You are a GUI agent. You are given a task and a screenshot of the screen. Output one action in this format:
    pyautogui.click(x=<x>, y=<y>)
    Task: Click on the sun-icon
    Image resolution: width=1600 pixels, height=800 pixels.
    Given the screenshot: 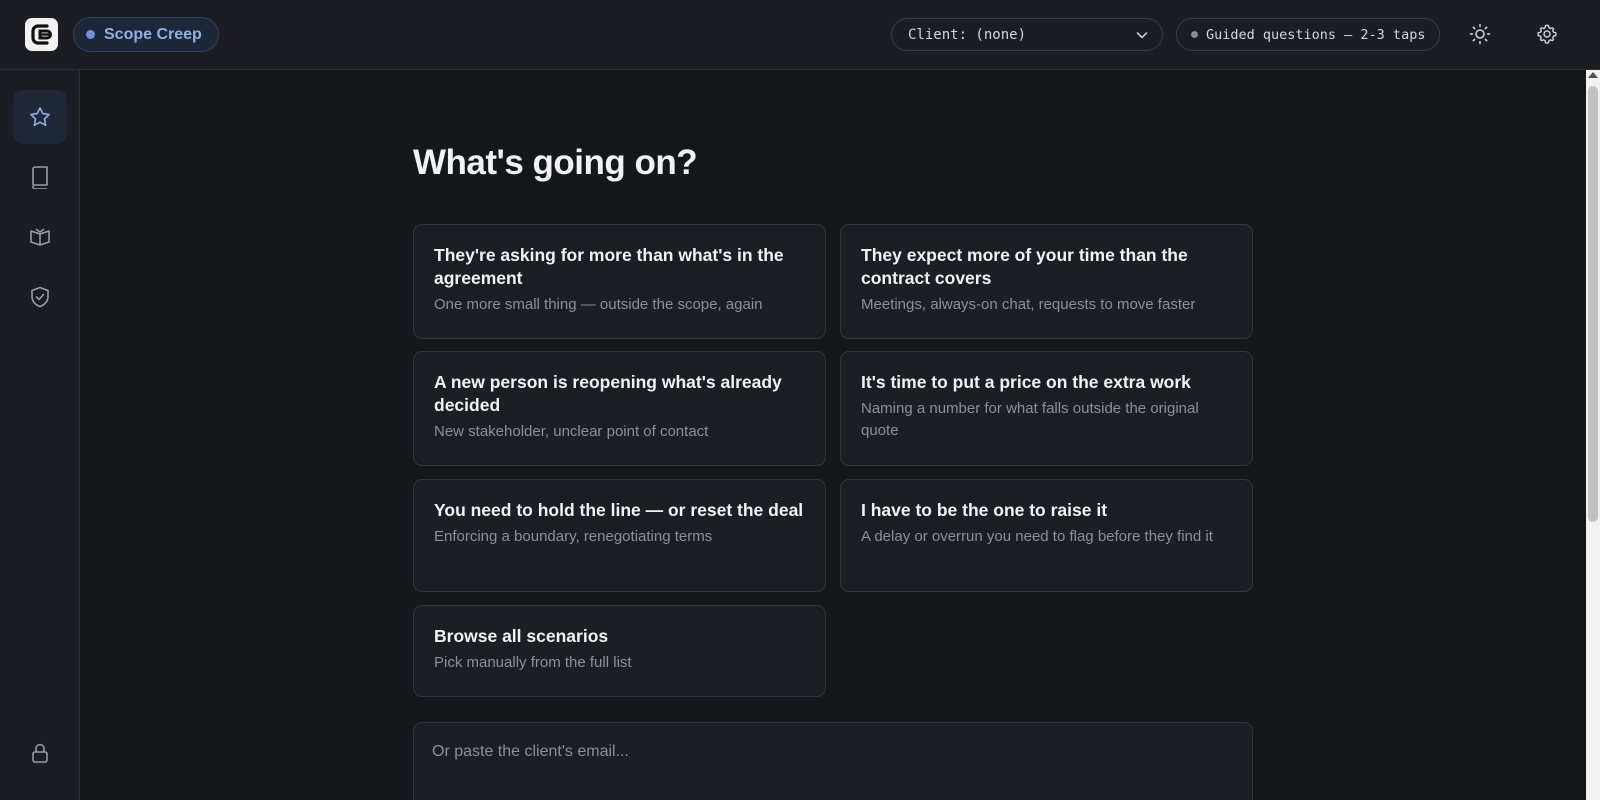 What is the action you would take?
    pyautogui.click(x=1480, y=34)
    